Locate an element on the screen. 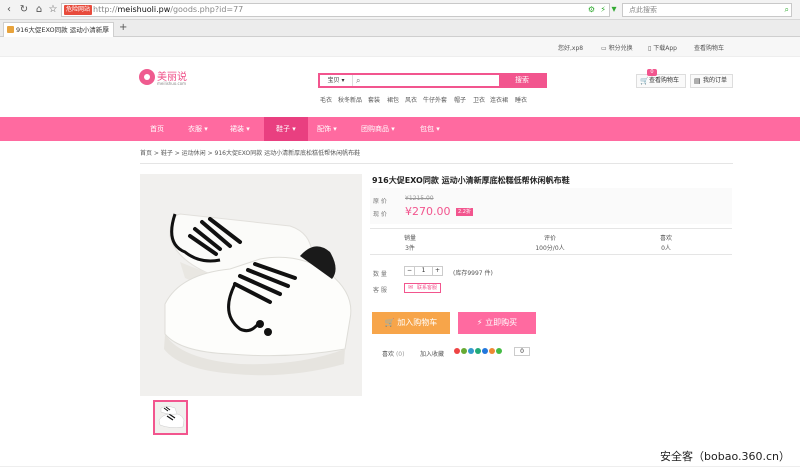 This screenshot has height=475, width=800. points-link: ▭ 积分兑换 is located at coordinates (617, 47).